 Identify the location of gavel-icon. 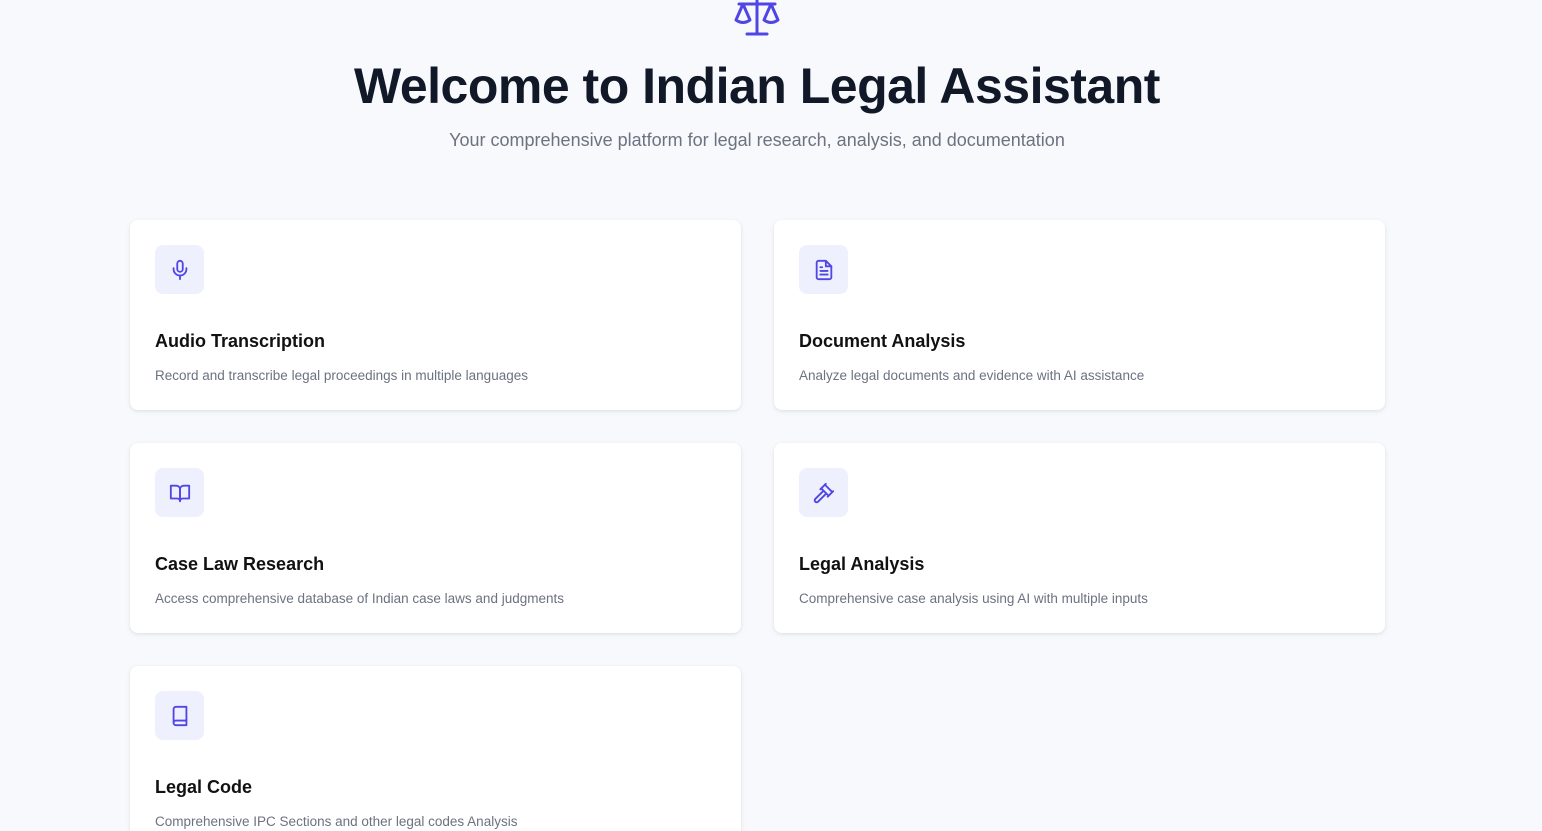
(823, 492).